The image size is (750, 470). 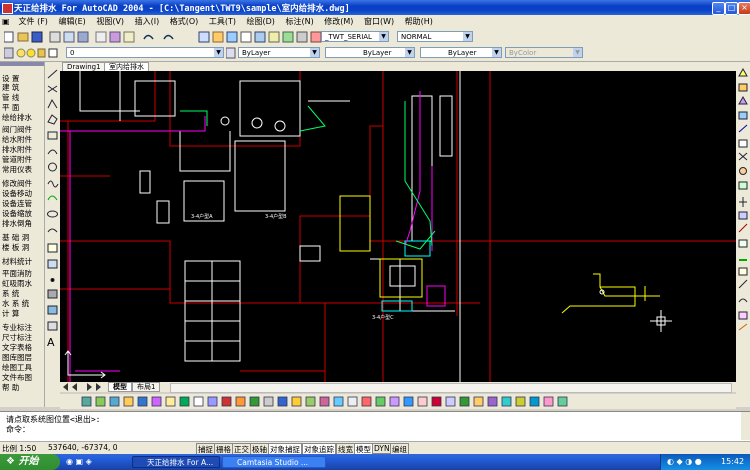 I want to click on linetype-combo: ByLayer ▼, so click(x=370, y=52).